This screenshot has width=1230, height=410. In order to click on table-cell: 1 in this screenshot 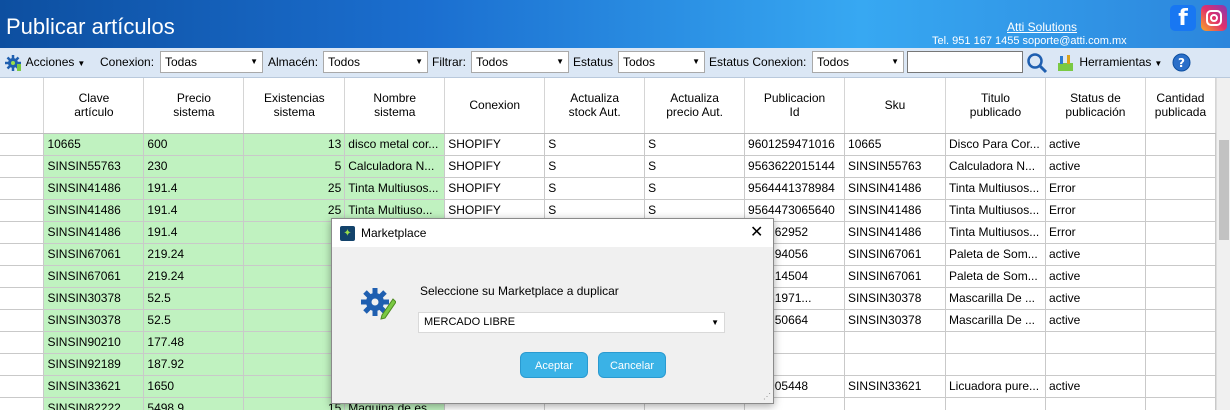, I will do `click(294, 386)`.